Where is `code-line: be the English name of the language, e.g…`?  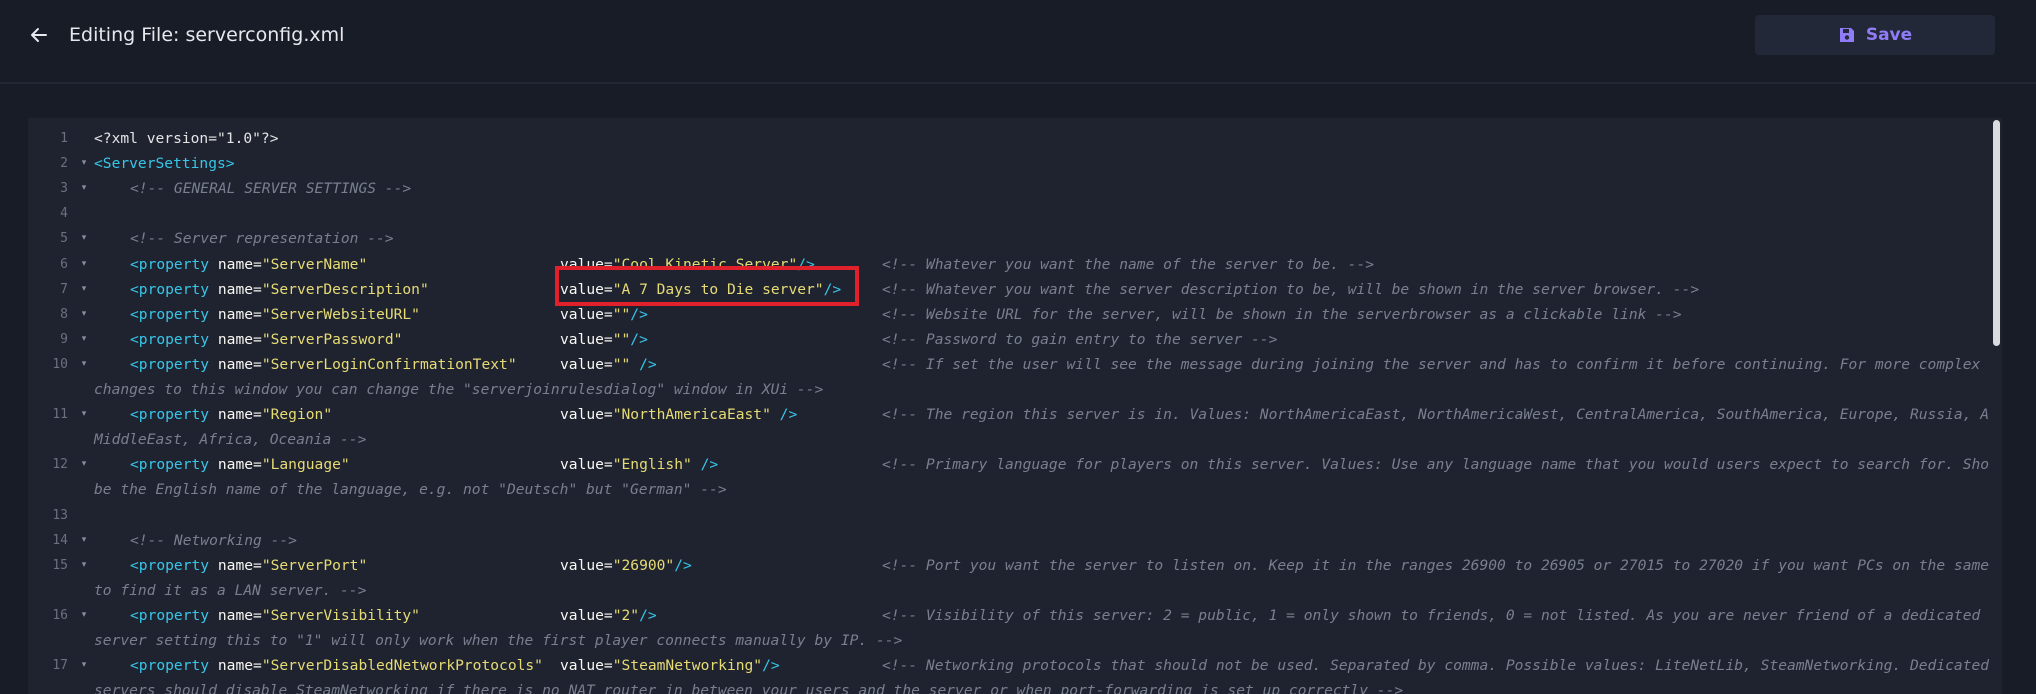
code-line: be the English name of the language, e.g… is located at coordinates (410, 489).